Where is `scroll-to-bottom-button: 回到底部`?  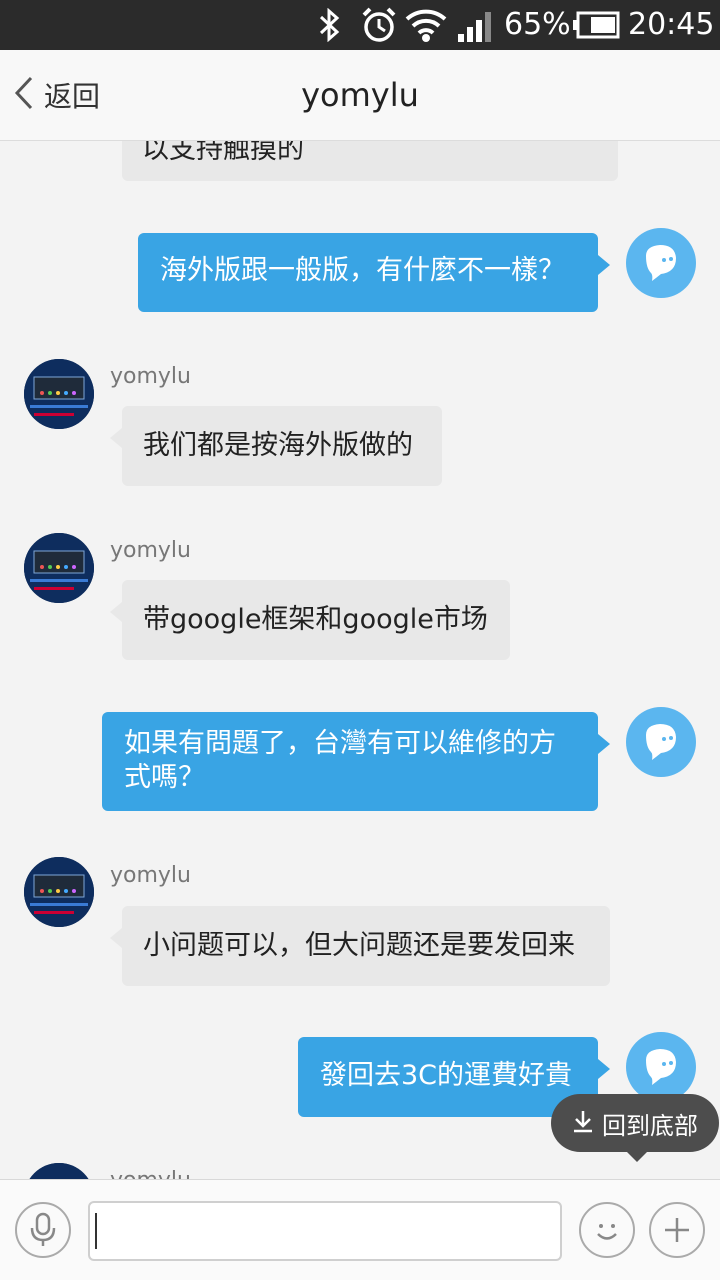 scroll-to-bottom-button: 回到底部 is located at coordinates (635, 1128).